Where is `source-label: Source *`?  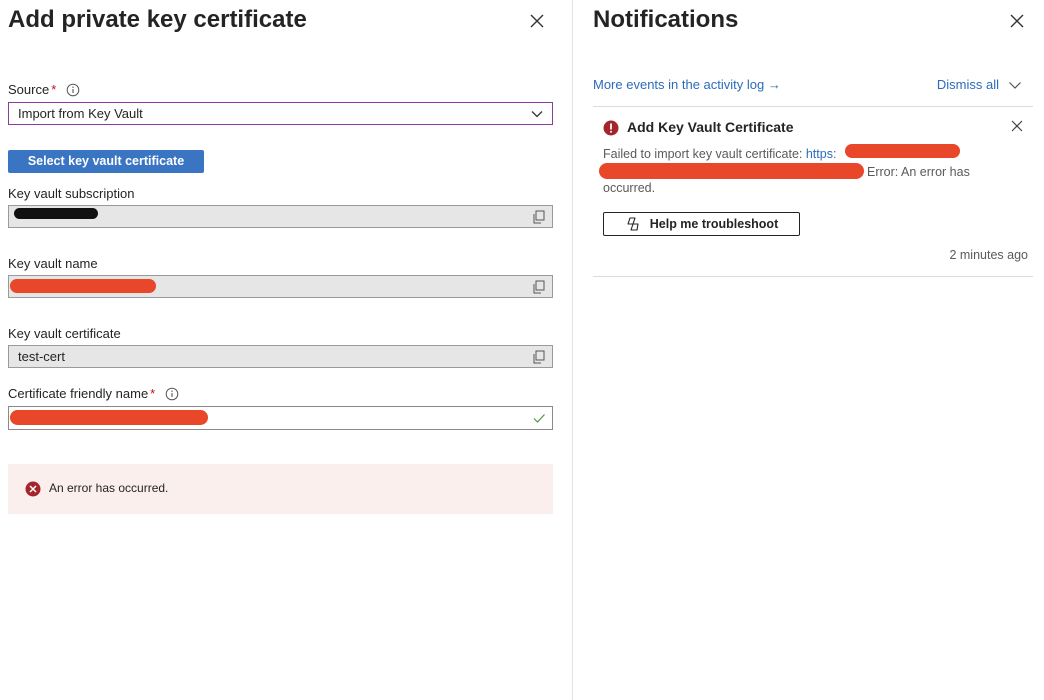 source-label: Source * is located at coordinates (44, 89).